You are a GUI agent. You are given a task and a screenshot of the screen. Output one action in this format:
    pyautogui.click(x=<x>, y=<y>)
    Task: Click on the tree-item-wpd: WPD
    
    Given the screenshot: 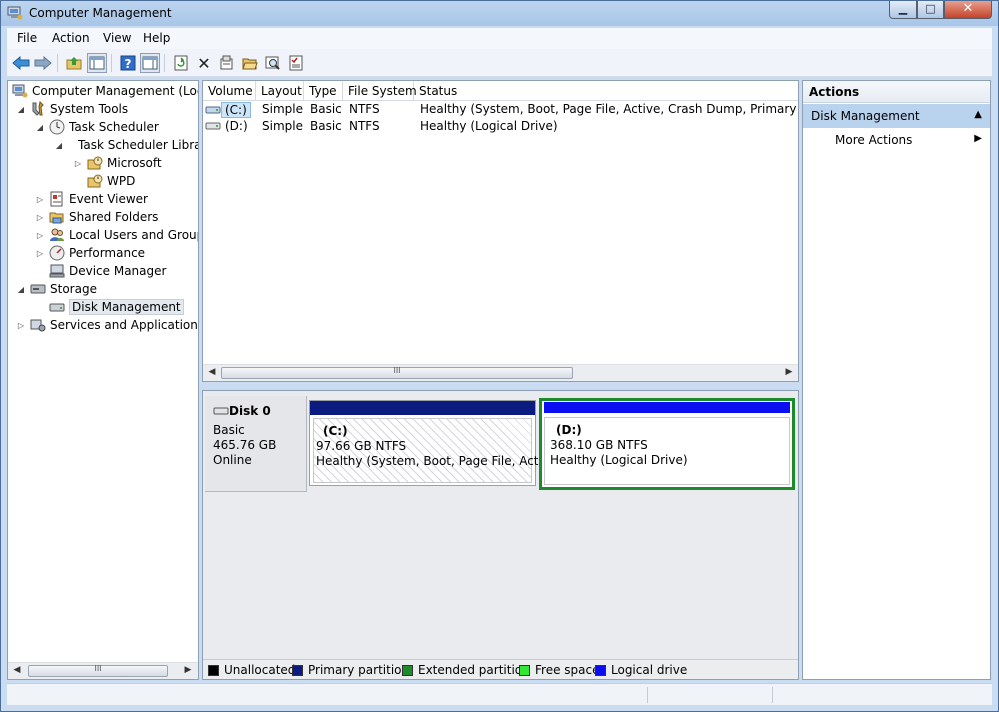 What is the action you would take?
    pyautogui.click(x=111, y=181)
    